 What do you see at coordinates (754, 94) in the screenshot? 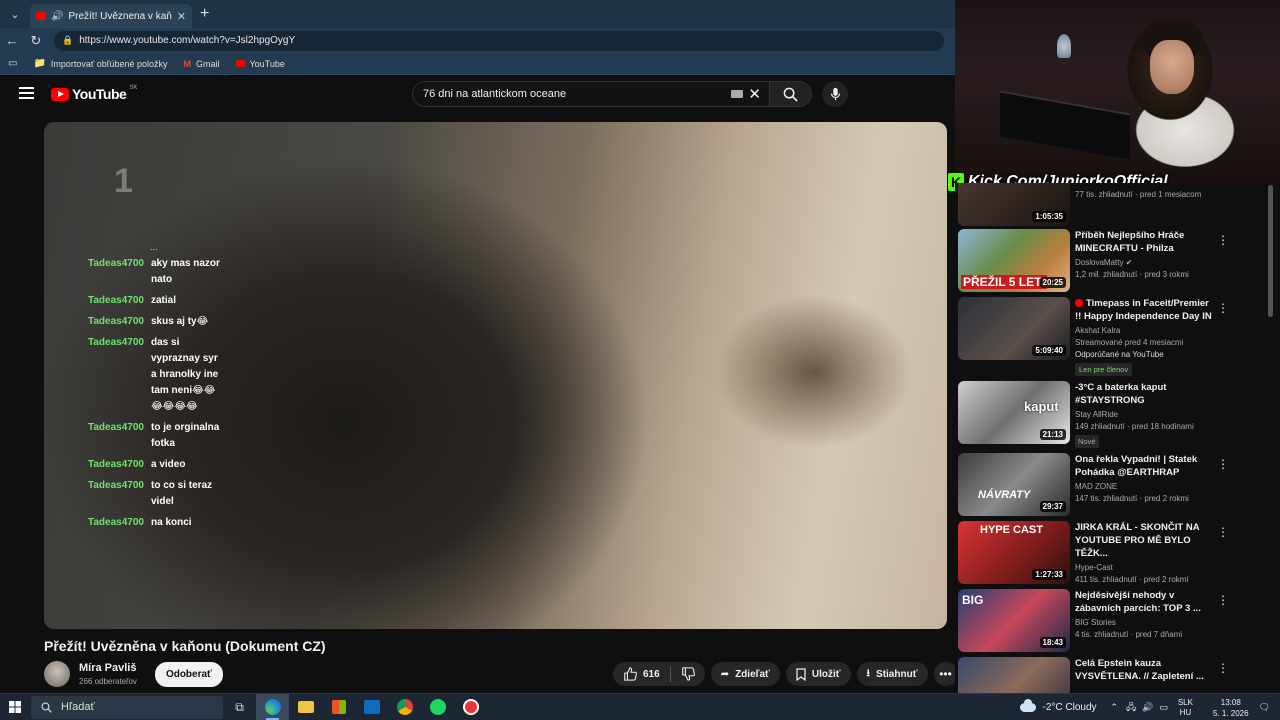
I see `clear-search-icon: ✕` at bounding box center [754, 94].